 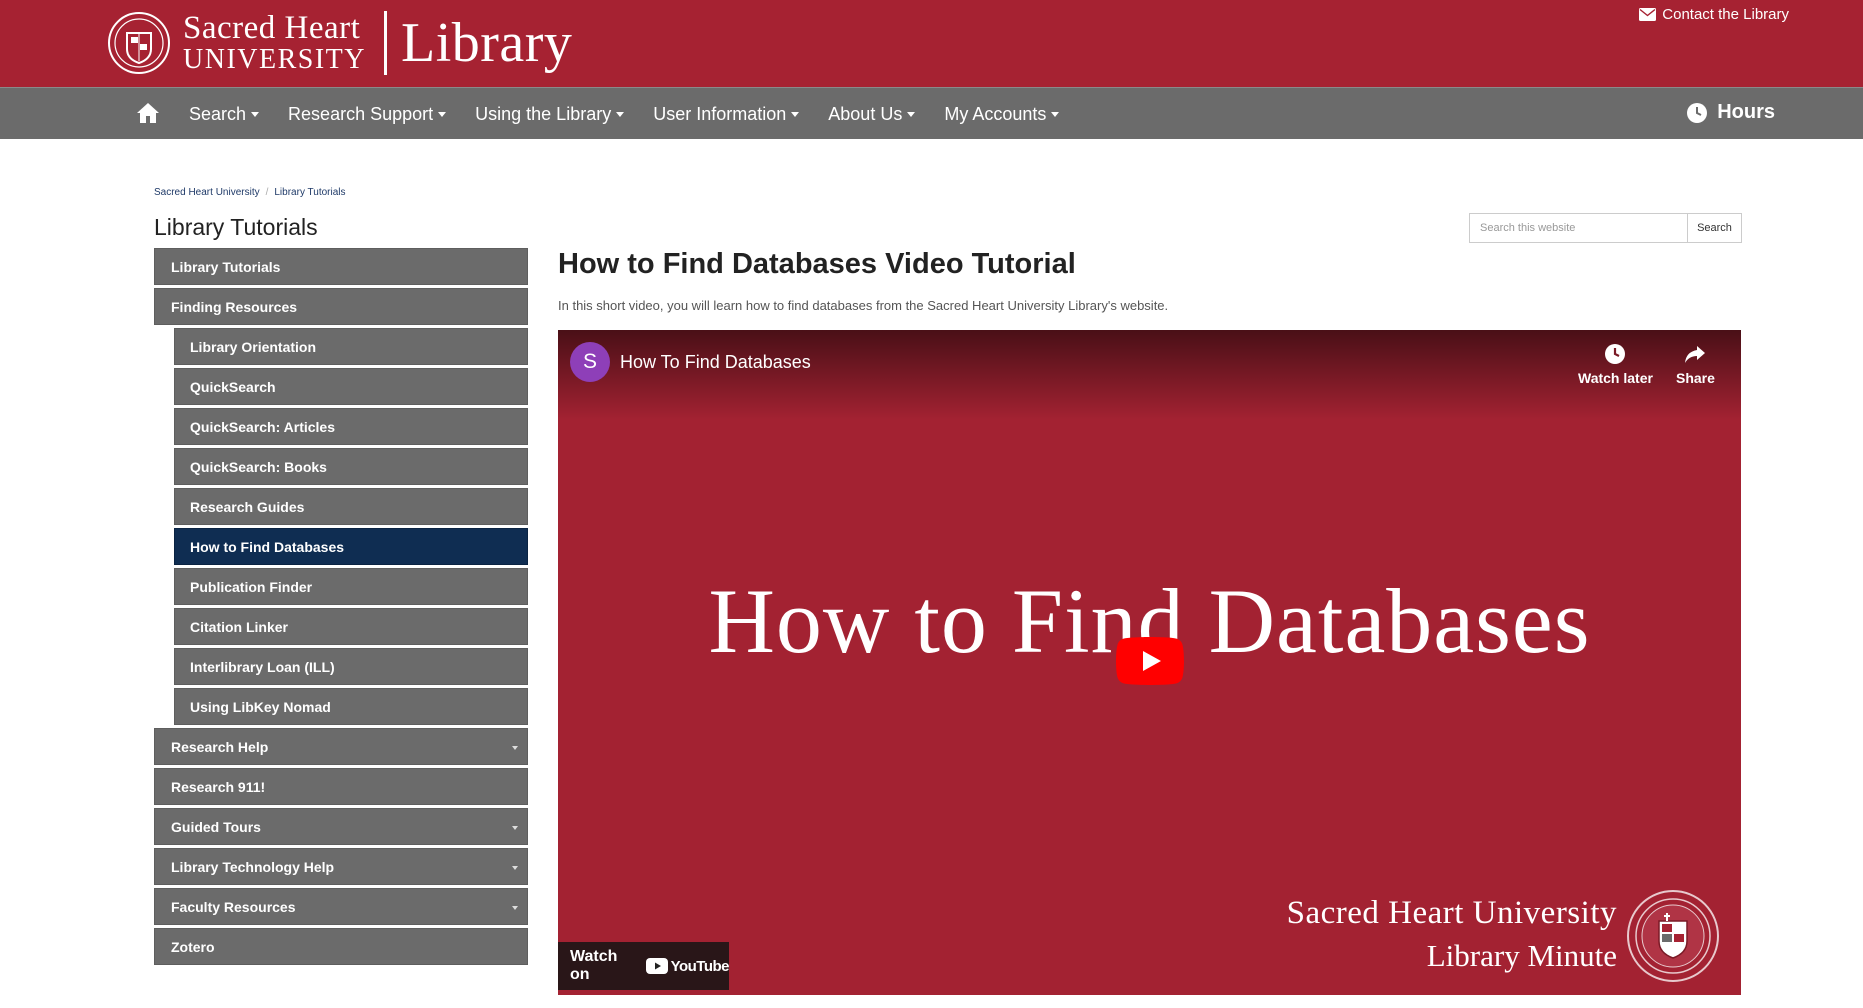 I want to click on watch-on-label: Watch on, so click(x=594, y=965).